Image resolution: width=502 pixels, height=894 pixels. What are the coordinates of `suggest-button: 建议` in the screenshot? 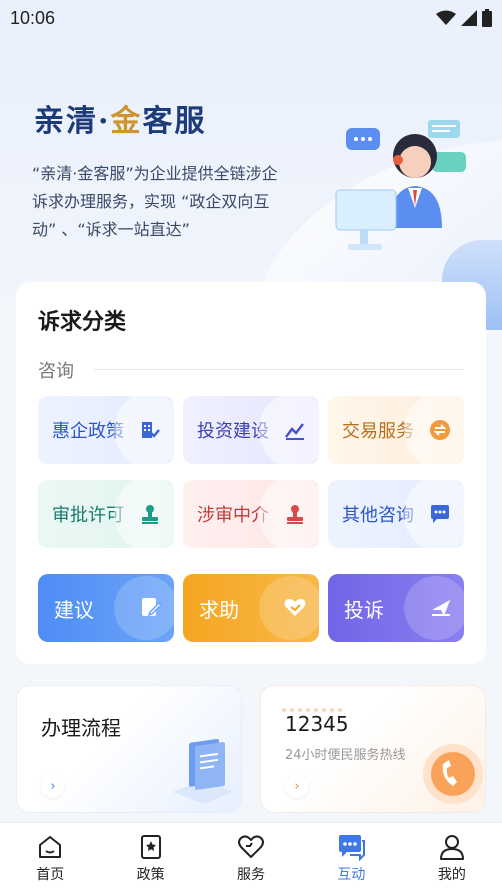 It's located at (106, 608).